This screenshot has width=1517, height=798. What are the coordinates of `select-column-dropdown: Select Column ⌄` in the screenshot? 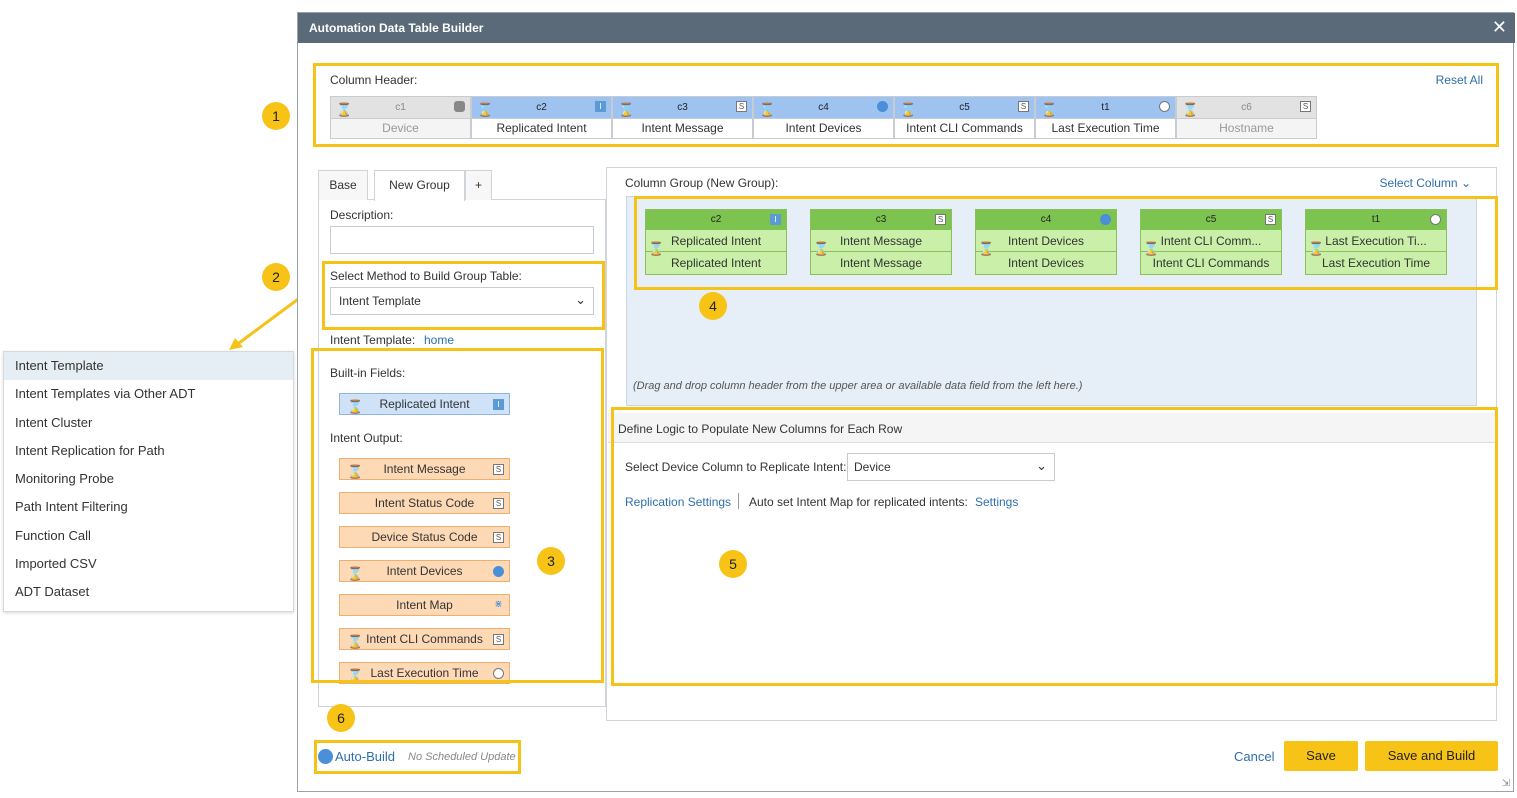 It's located at (1425, 183).